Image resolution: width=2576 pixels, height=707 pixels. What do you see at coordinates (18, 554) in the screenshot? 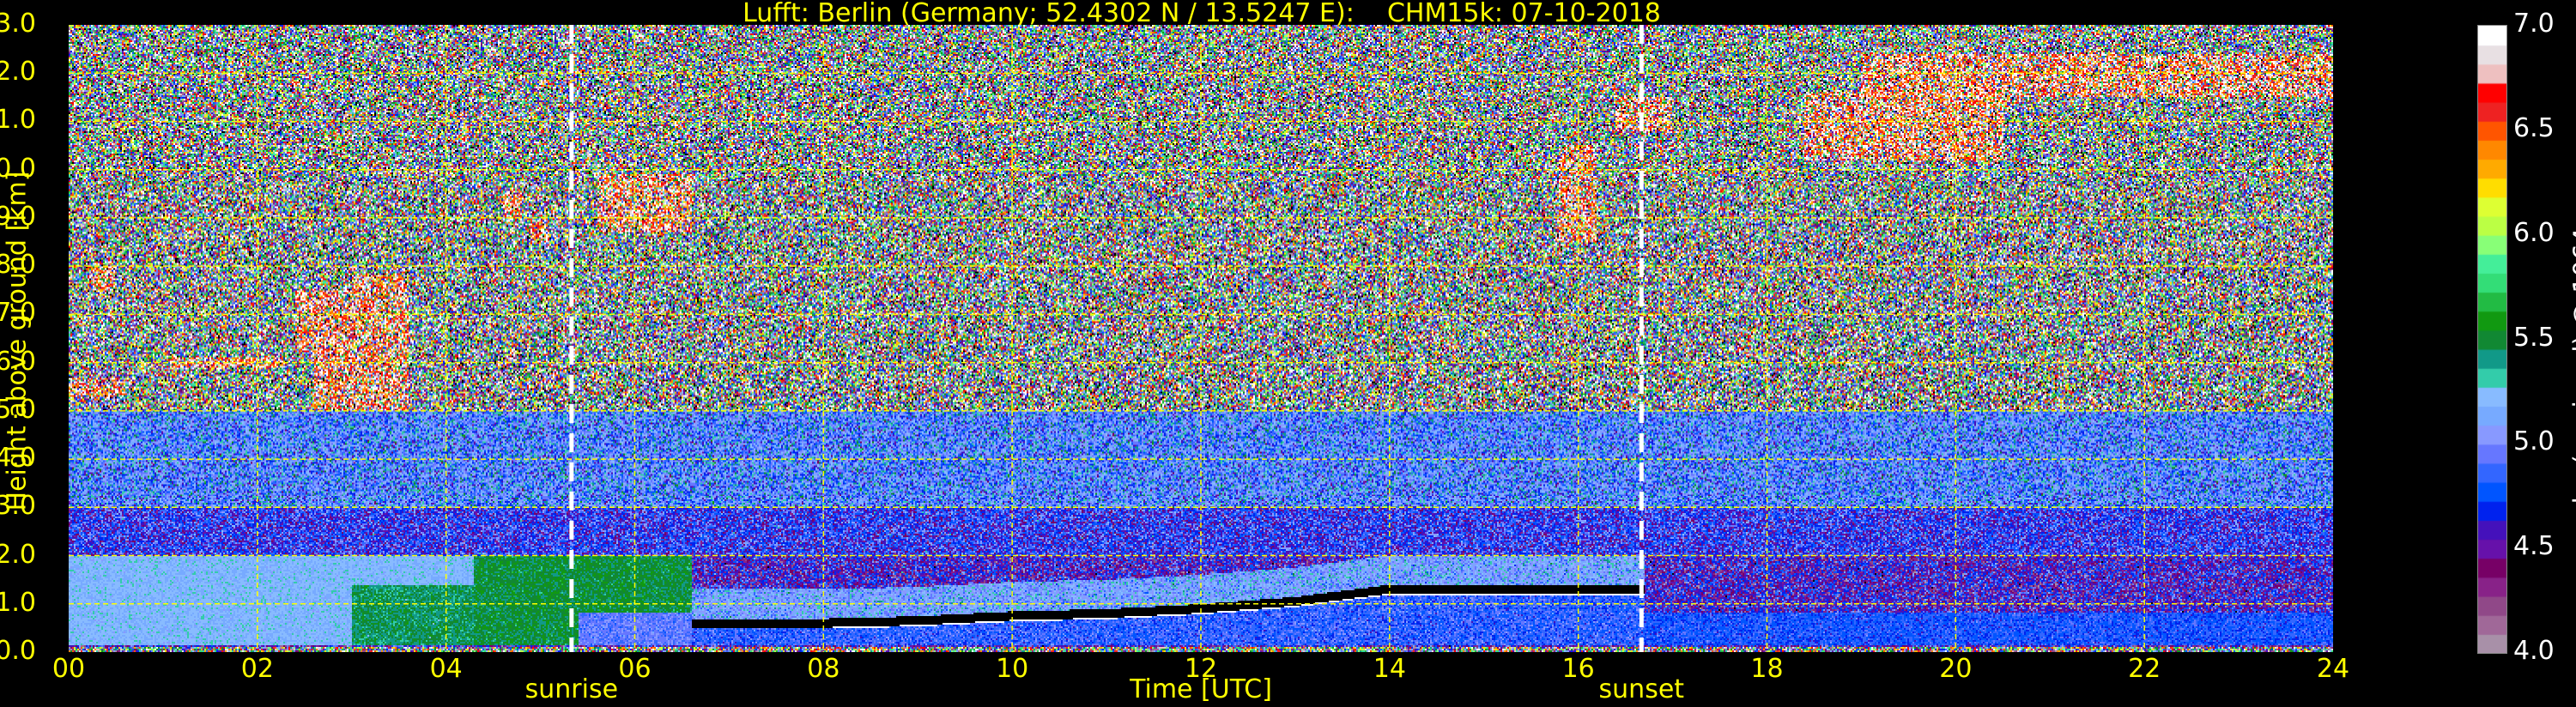
I see `y-tick-label: 2.0` at bounding box center [18, 554].